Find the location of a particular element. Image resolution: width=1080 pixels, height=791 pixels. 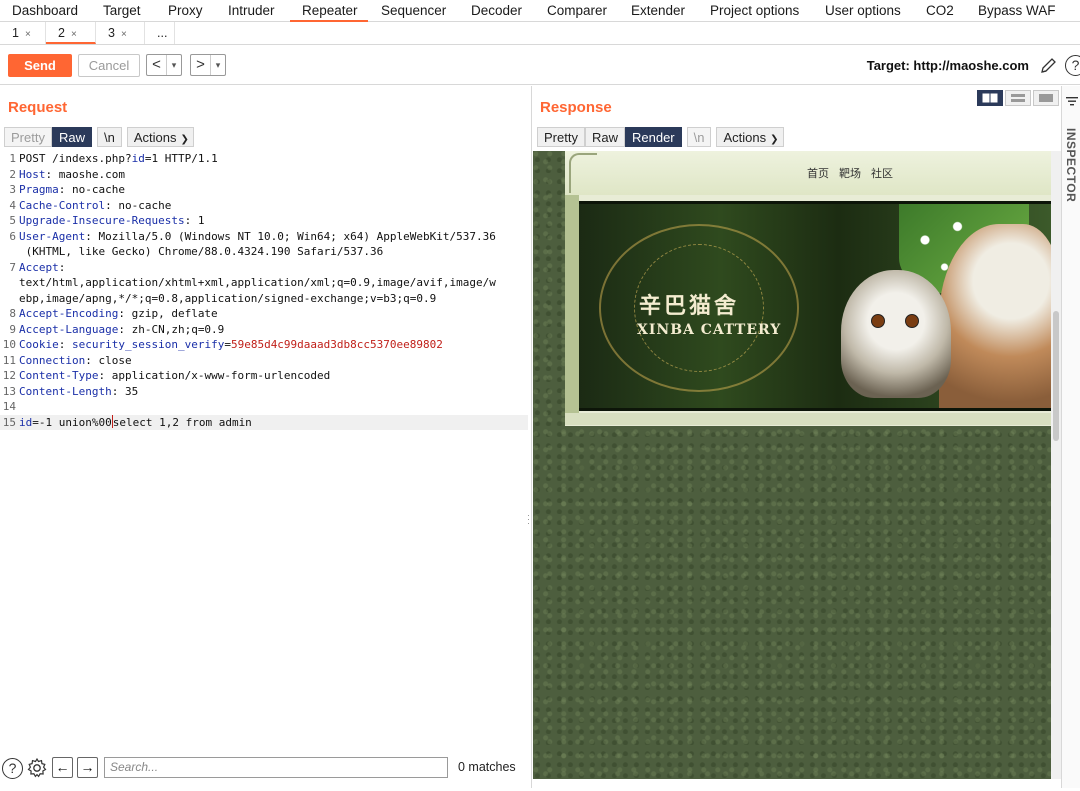

header-name: Pragma is located at coordinates (39, 189).